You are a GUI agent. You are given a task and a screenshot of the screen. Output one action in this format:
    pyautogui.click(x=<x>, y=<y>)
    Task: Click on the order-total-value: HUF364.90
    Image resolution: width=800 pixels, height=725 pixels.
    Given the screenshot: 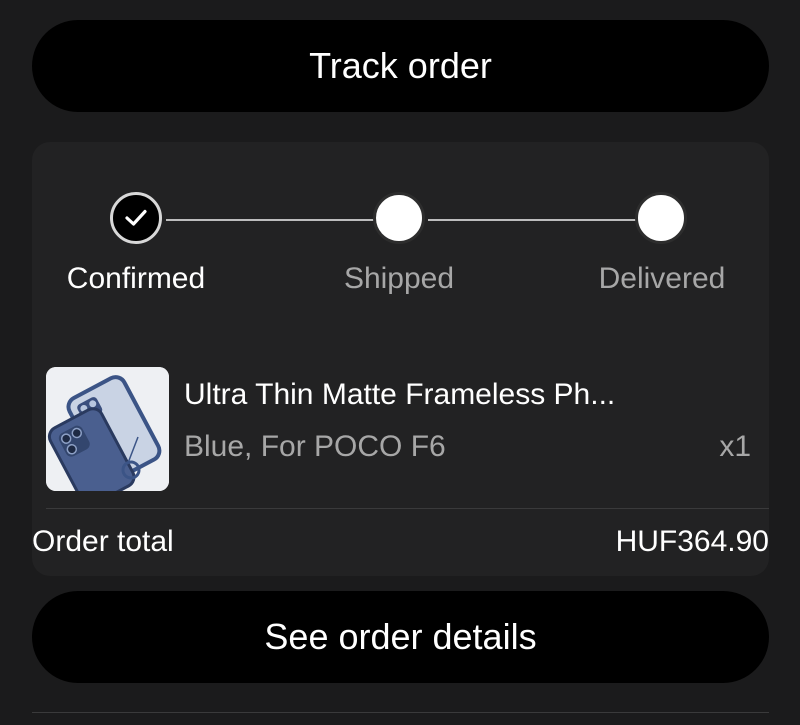 What is the action you would take?
    pyautogui.click(x=692, y=541)
    